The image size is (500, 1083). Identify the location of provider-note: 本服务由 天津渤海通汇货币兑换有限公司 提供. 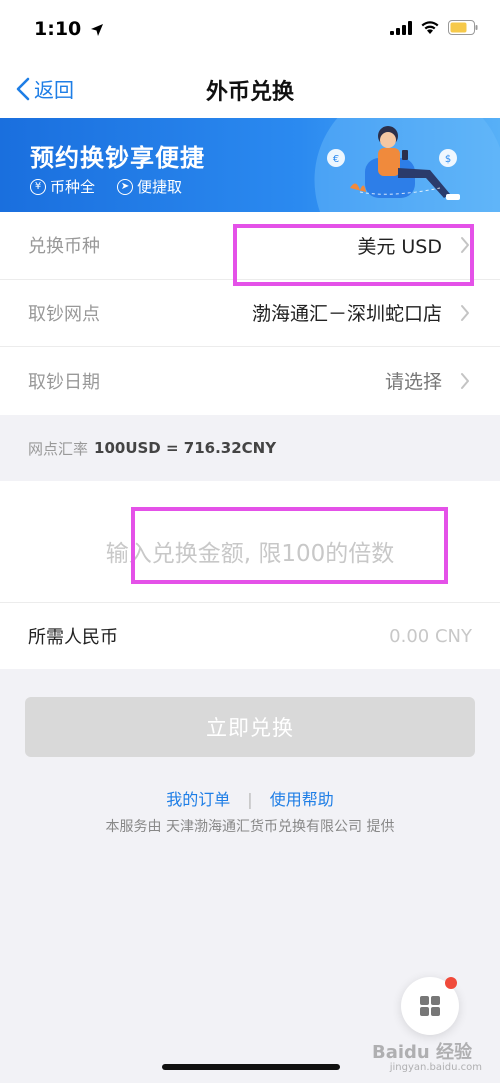
(250, 827).